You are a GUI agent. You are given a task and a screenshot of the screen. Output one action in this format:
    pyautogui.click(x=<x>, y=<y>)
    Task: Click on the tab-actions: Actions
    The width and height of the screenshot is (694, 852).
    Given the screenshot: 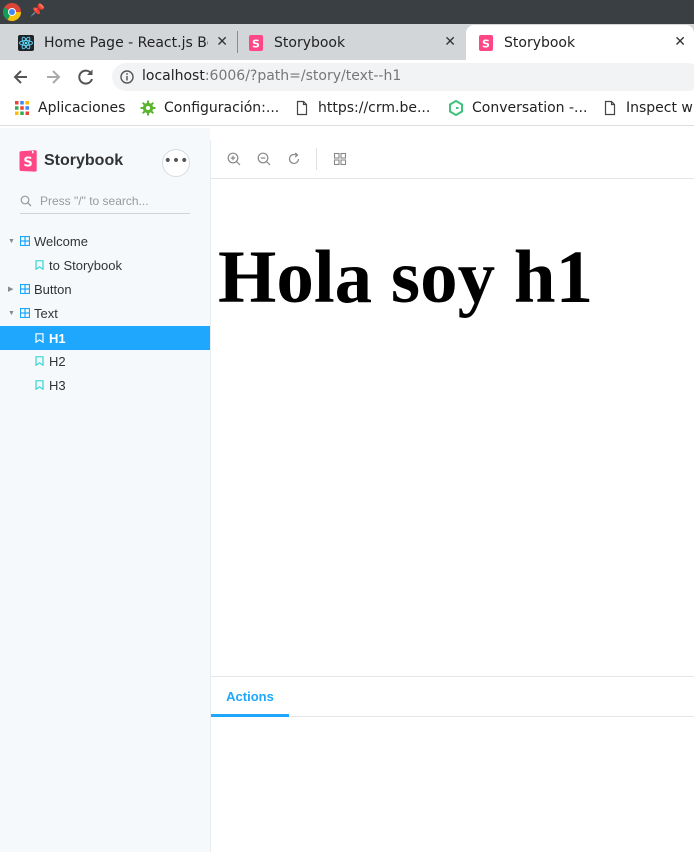 What is the action you would take?
    pyautogui.click(x=250, y=697)
    